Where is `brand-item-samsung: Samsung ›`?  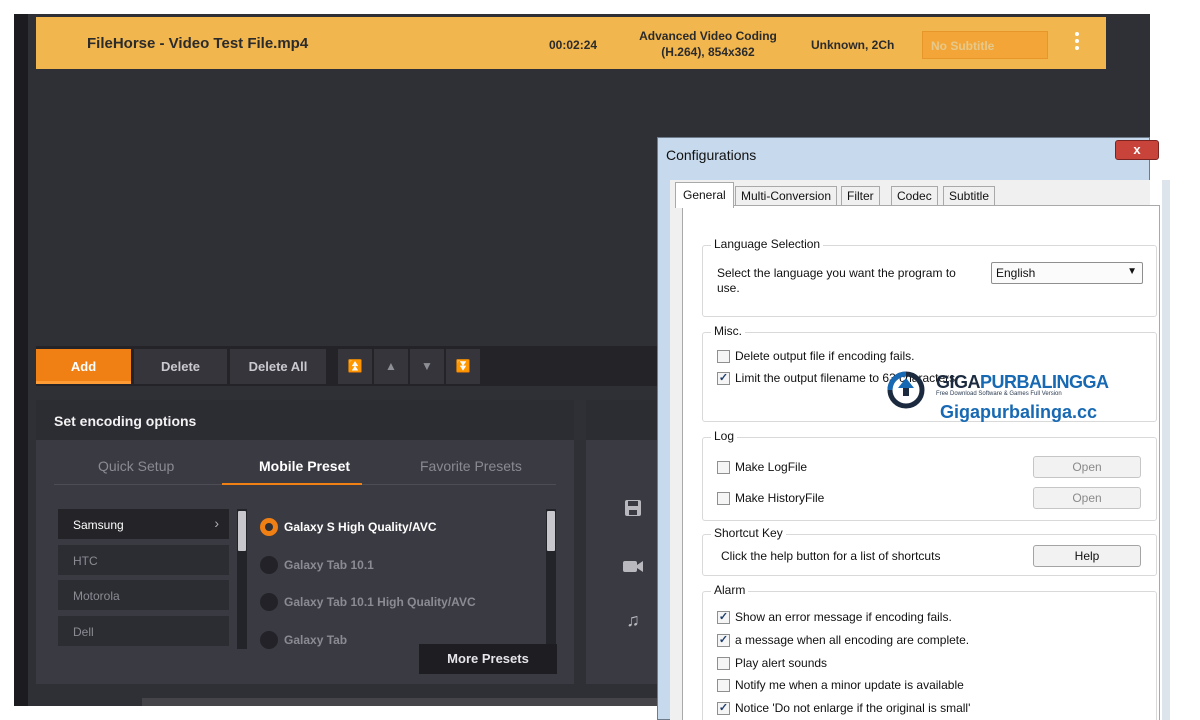
brand-item-samsung: Samsung › is located at coordinates (143, 524).